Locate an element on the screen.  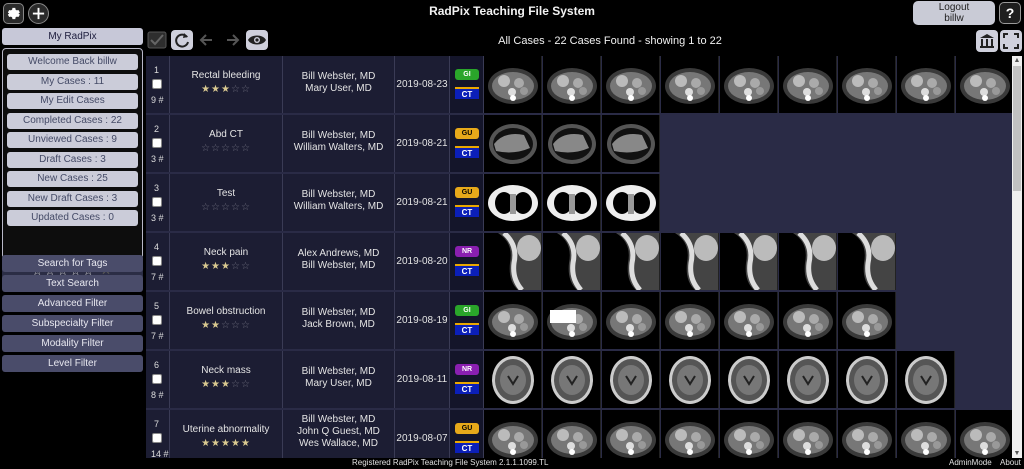
sidebar-item-new-draft-cases: New Draft Cases : 3 is located at coordinates (72, 198).